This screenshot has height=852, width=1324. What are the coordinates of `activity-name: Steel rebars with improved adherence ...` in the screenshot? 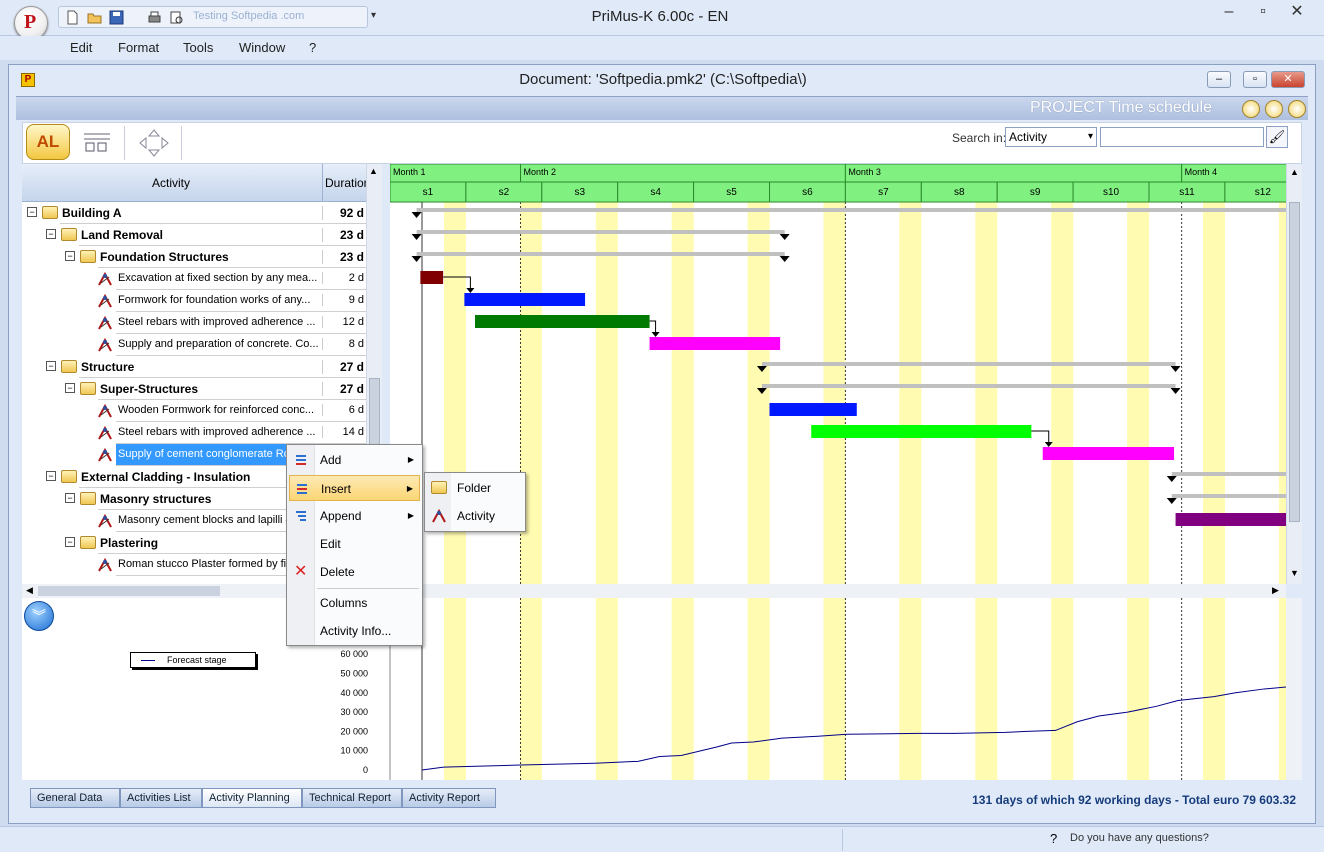 It's located at (217, 432).